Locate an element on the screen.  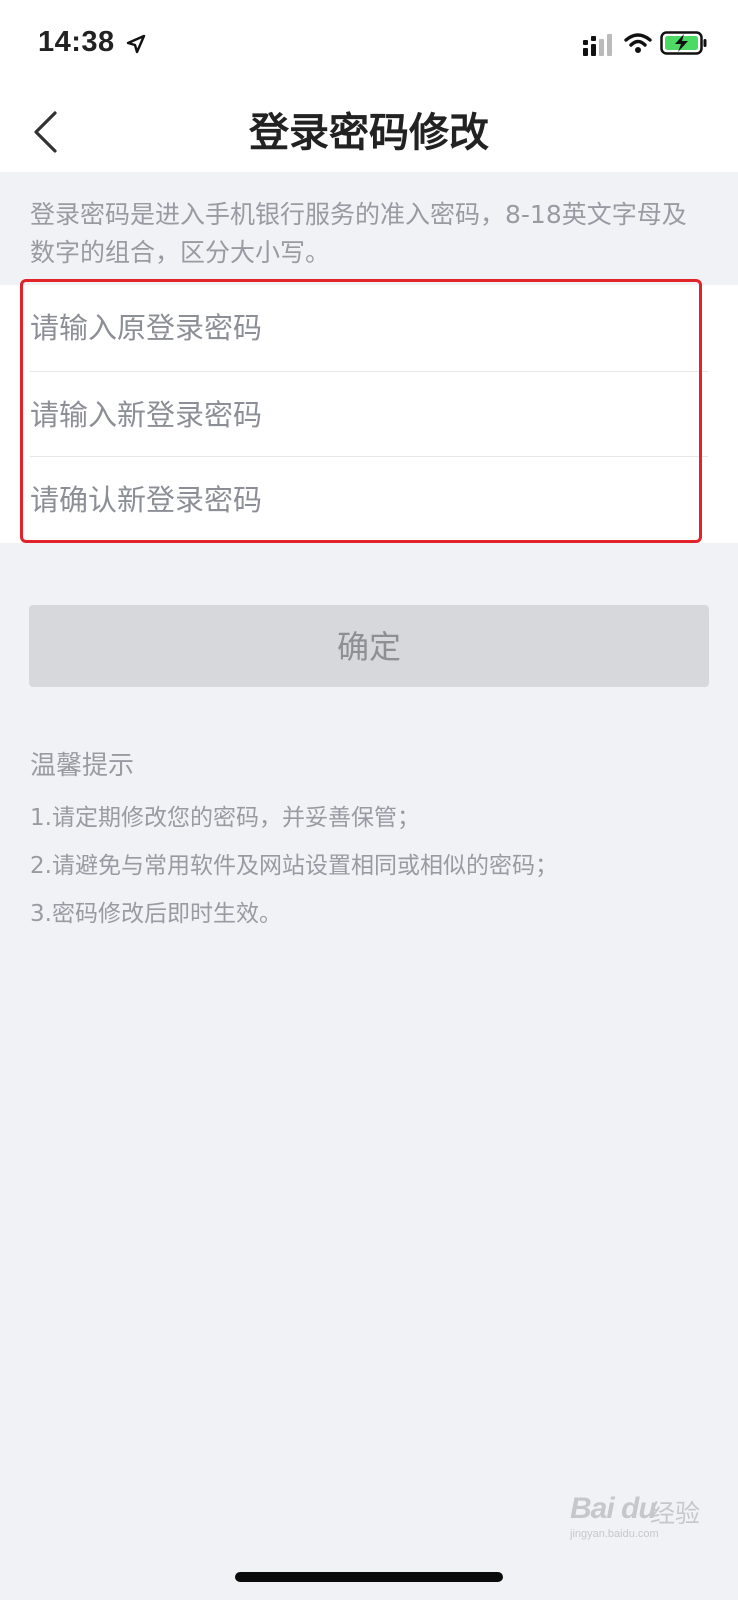
home-indicator is located at coordinates (369, 1577).